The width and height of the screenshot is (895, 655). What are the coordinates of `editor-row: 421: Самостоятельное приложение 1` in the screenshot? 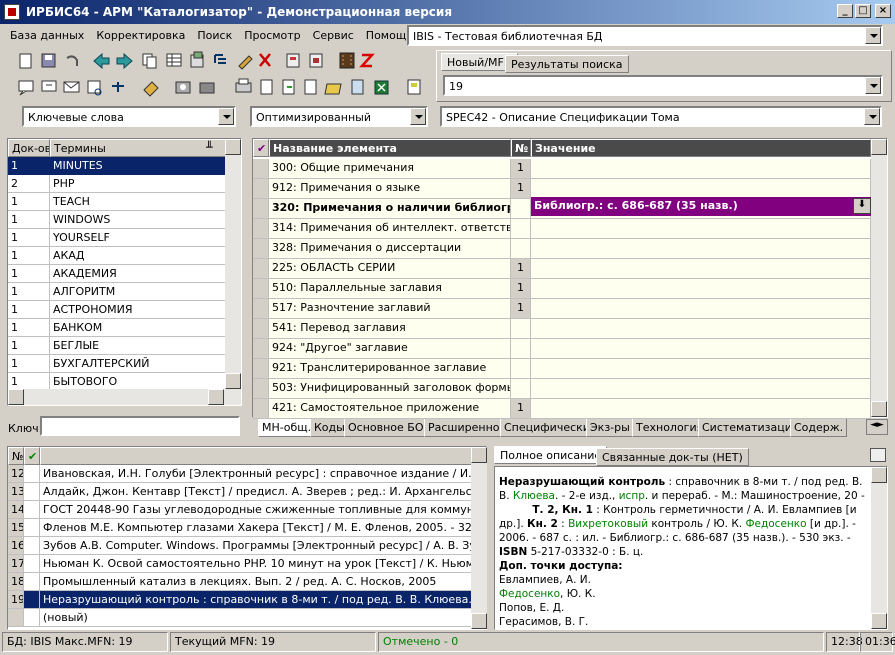 It's located at (562, 409).